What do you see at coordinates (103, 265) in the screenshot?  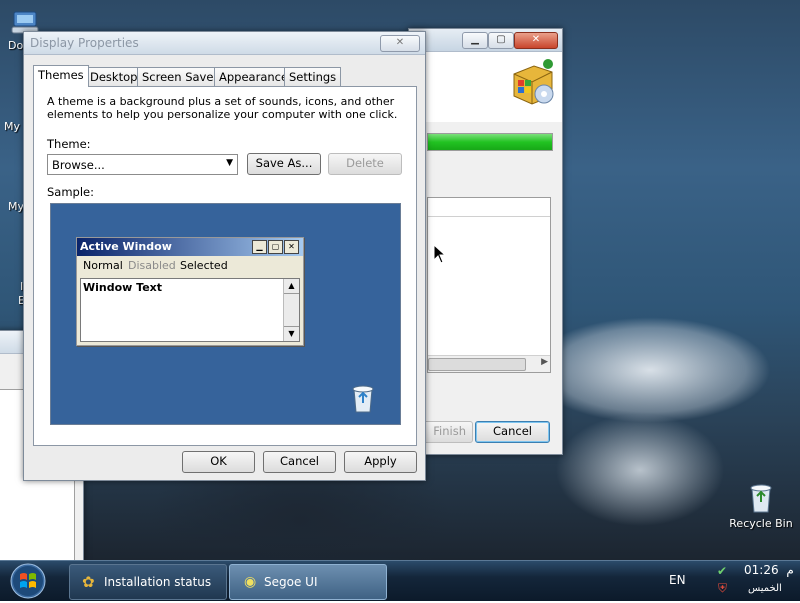 I see `preview-menu-normal: Normal` at bounding box center [103, 265].